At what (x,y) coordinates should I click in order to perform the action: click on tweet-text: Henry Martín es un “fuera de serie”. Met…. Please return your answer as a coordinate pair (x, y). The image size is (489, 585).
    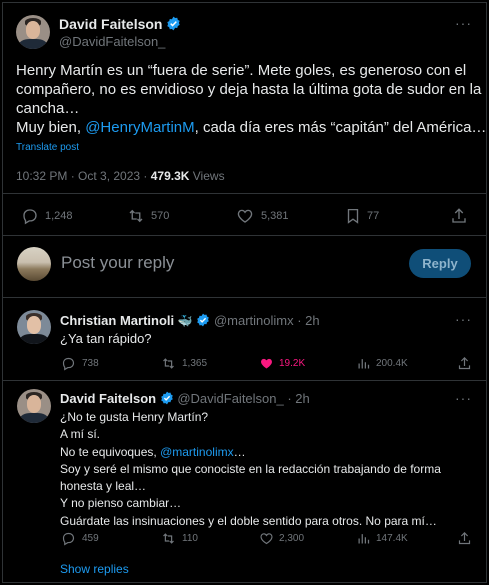
    Looking at the image, I should click on (251, 99).